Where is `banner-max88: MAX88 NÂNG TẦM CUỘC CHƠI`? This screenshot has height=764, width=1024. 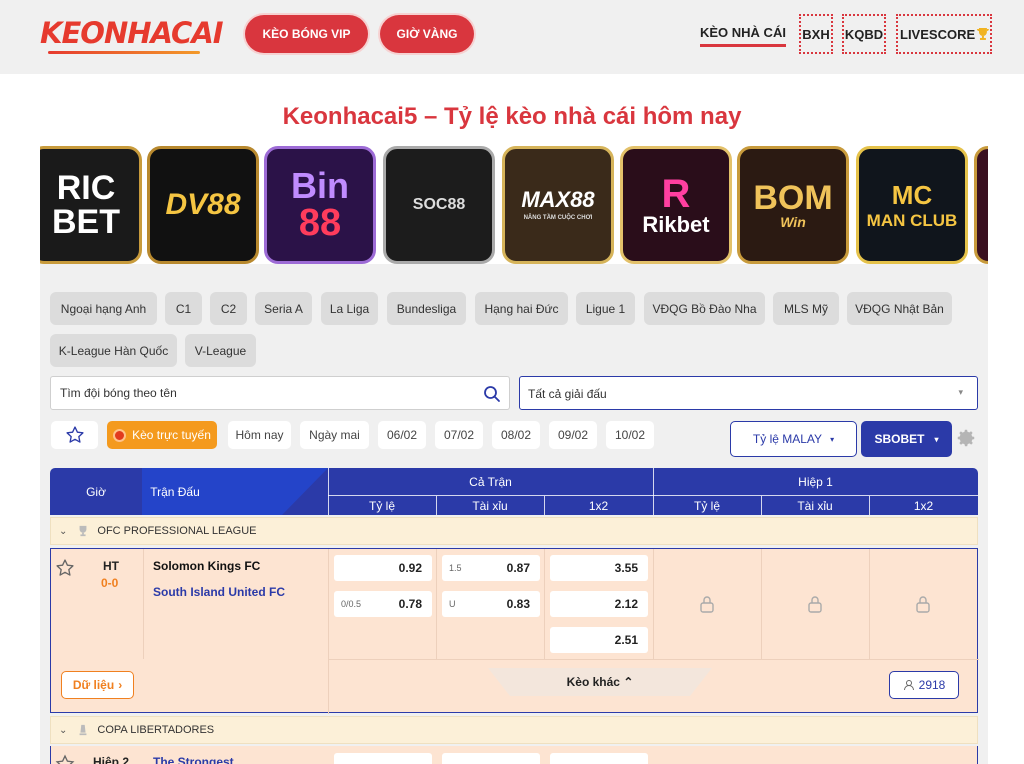
banner-max88: MAX88 NÂNG TẦM CUỘC CHƠI is located at coordinates (558, 205).